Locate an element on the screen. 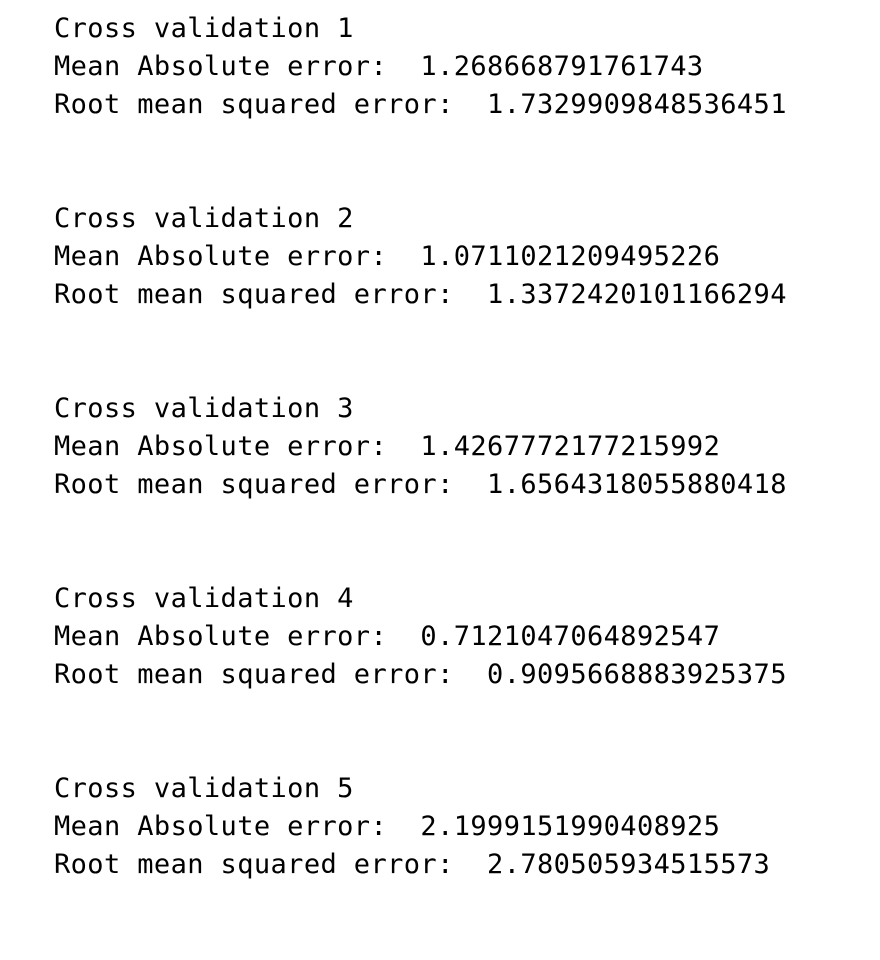 Image resolution: width=880 pixels, height=960 pixels. rmse-value: 1.7329909848536451 is located at coordinates (637, 104).